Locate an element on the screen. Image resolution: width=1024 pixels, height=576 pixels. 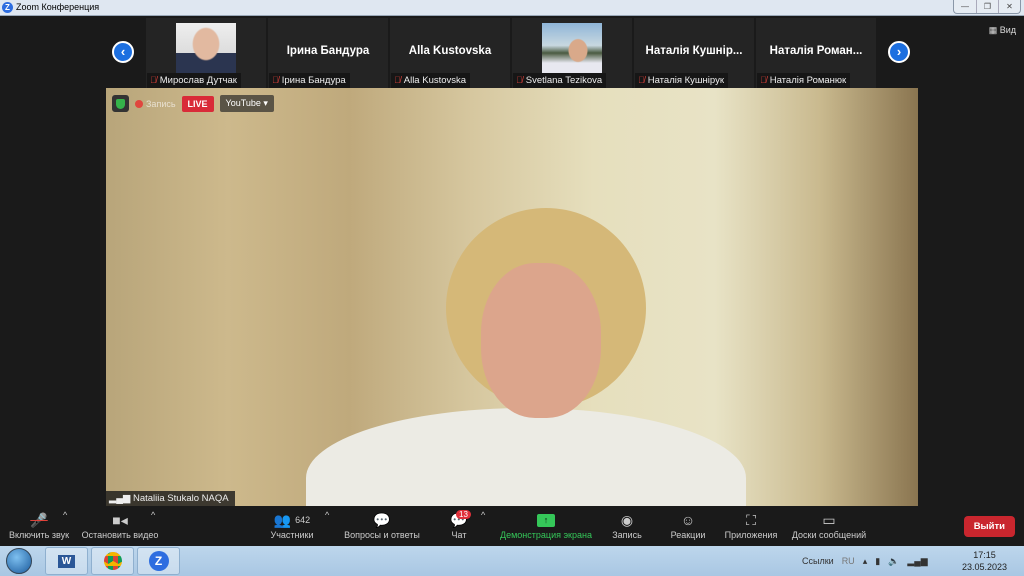
chrome-icon is located at coordinates (112, 561).